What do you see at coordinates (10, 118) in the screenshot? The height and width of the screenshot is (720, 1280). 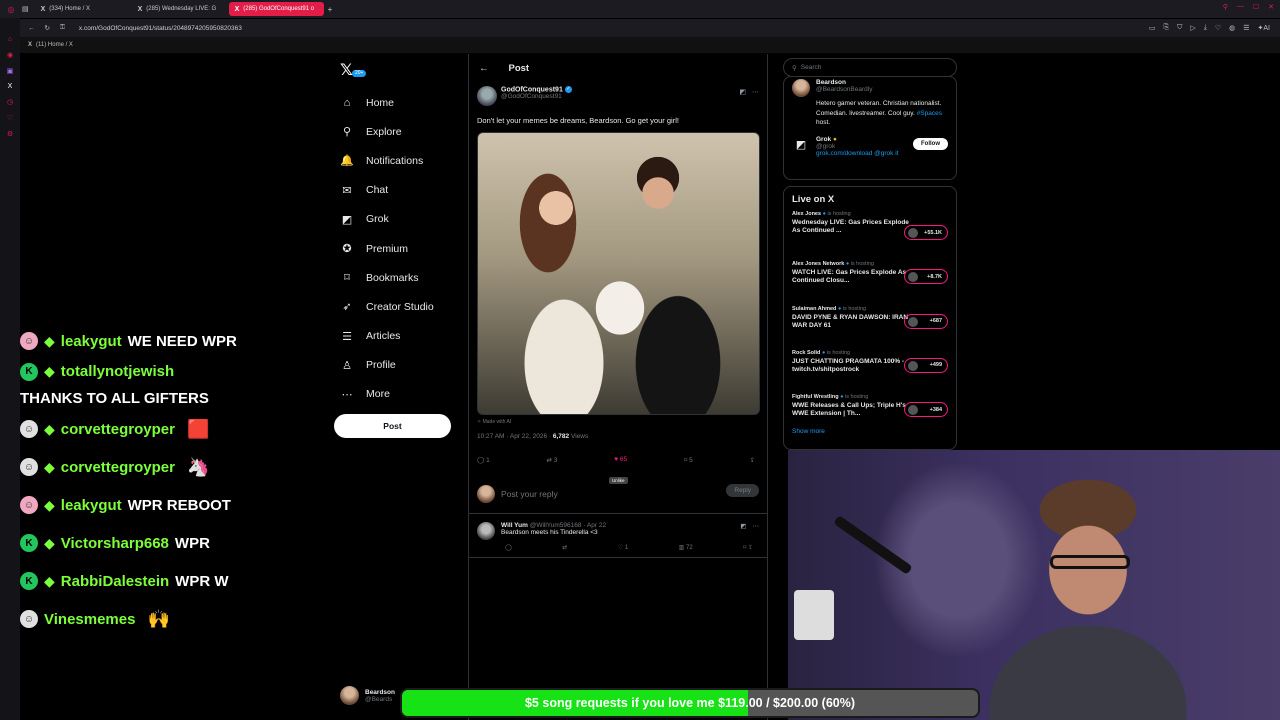 I see `heart-icon: ♡` at bounding box center [10, 118].